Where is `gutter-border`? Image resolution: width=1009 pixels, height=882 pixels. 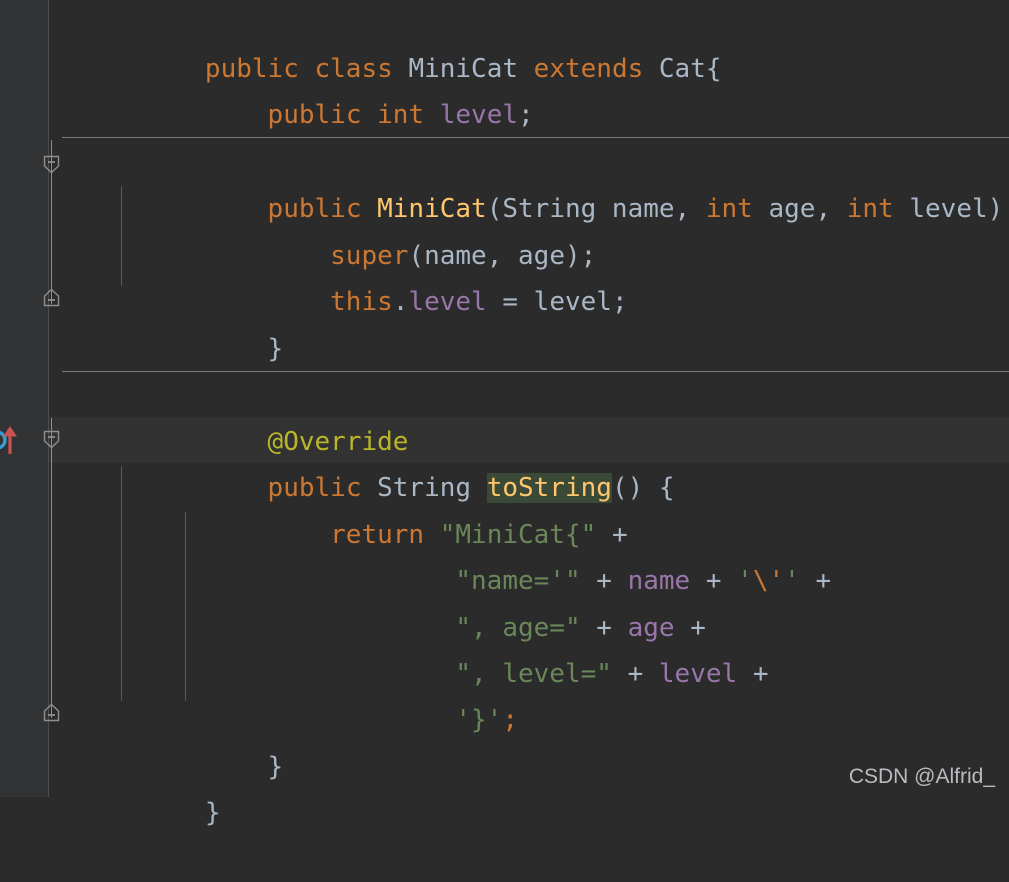 gutter-border is located at coordinates (48, 398).